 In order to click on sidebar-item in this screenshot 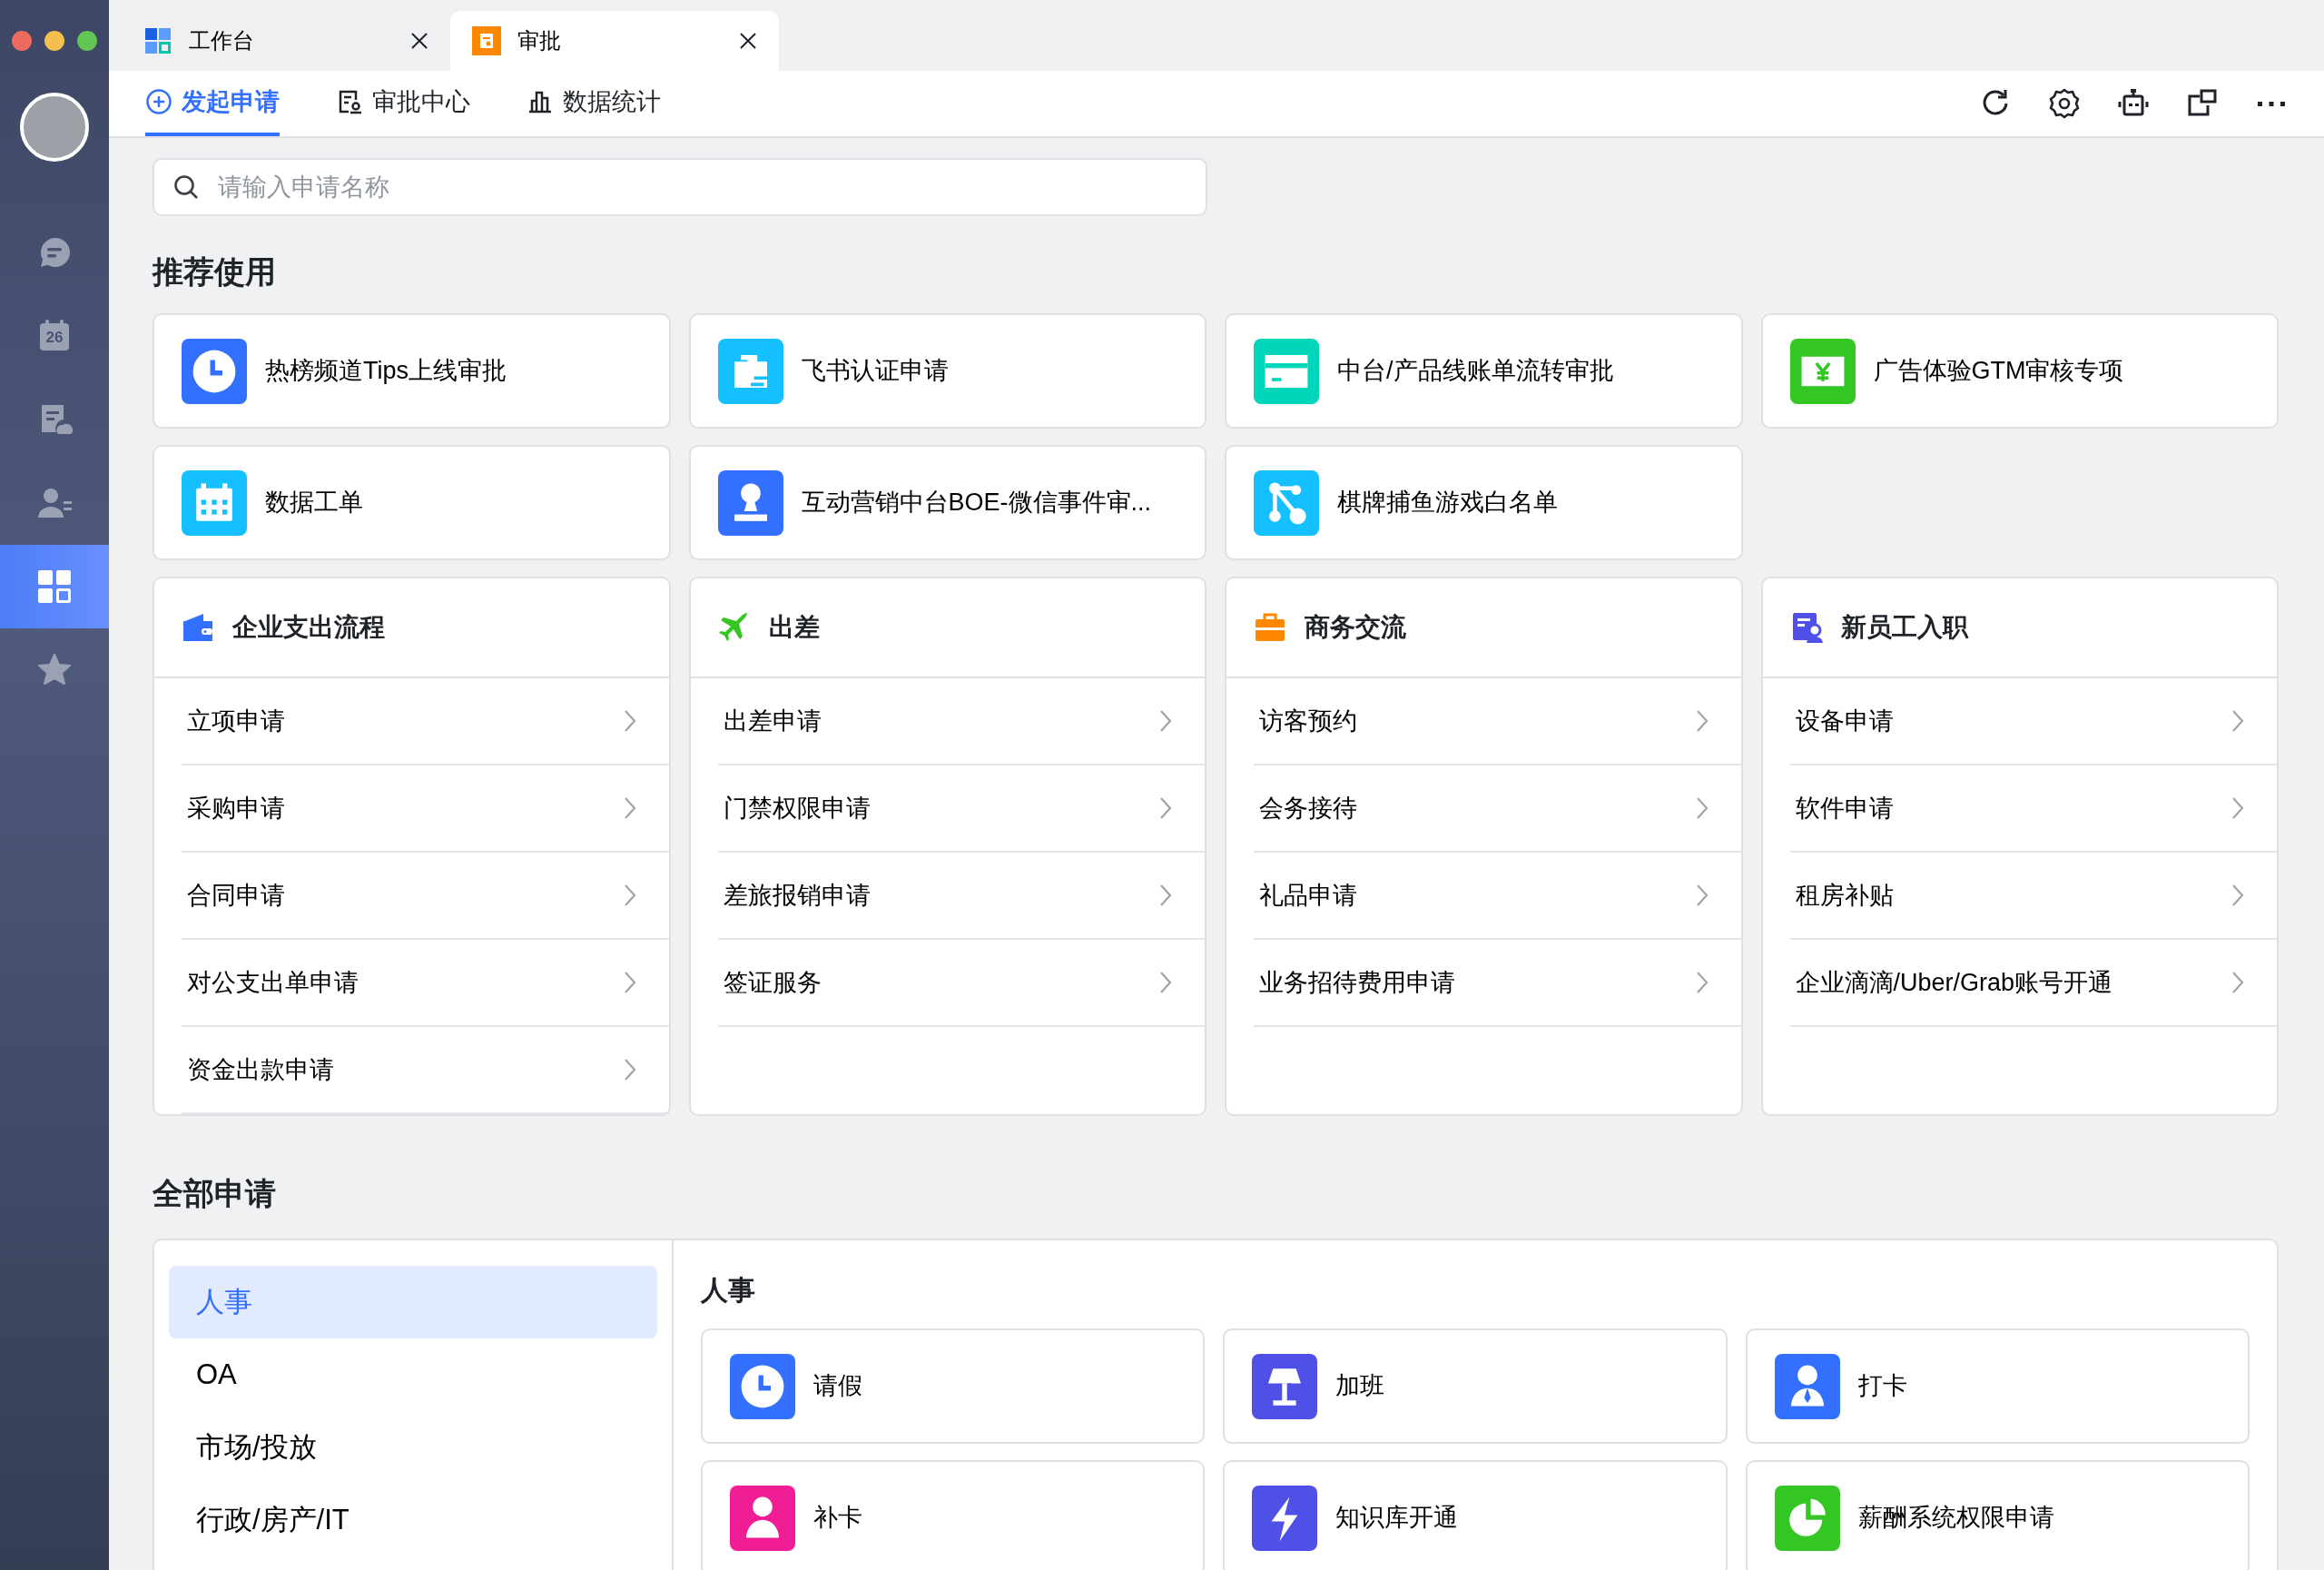, I will do `click(54, 586)`.